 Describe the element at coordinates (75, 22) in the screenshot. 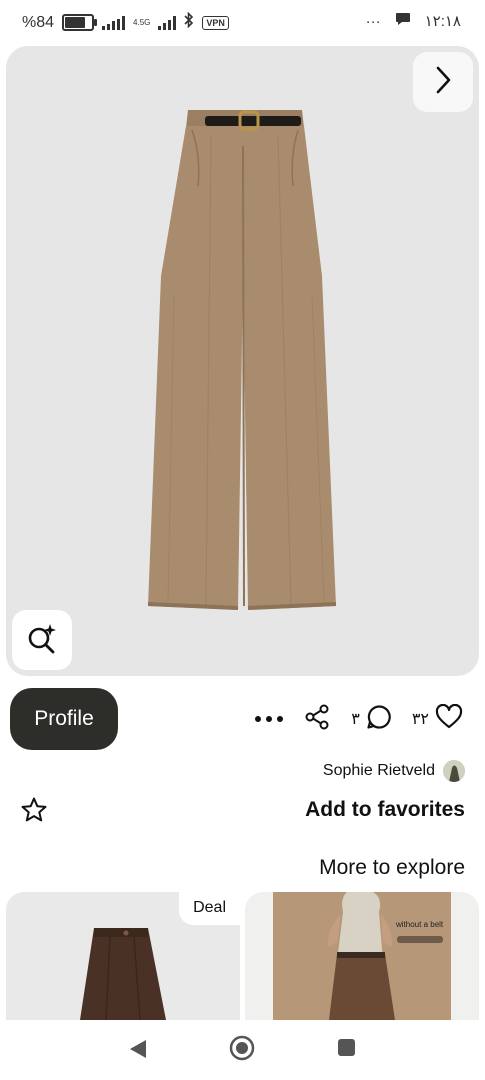

I see `battery-fill` at that location.